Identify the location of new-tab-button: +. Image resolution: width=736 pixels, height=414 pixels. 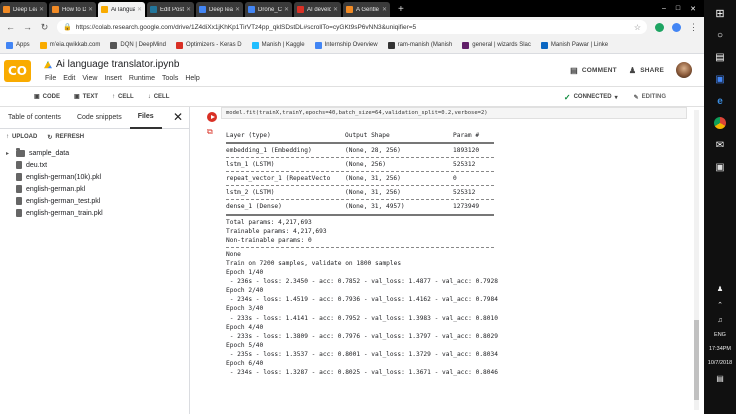
(401, 9).